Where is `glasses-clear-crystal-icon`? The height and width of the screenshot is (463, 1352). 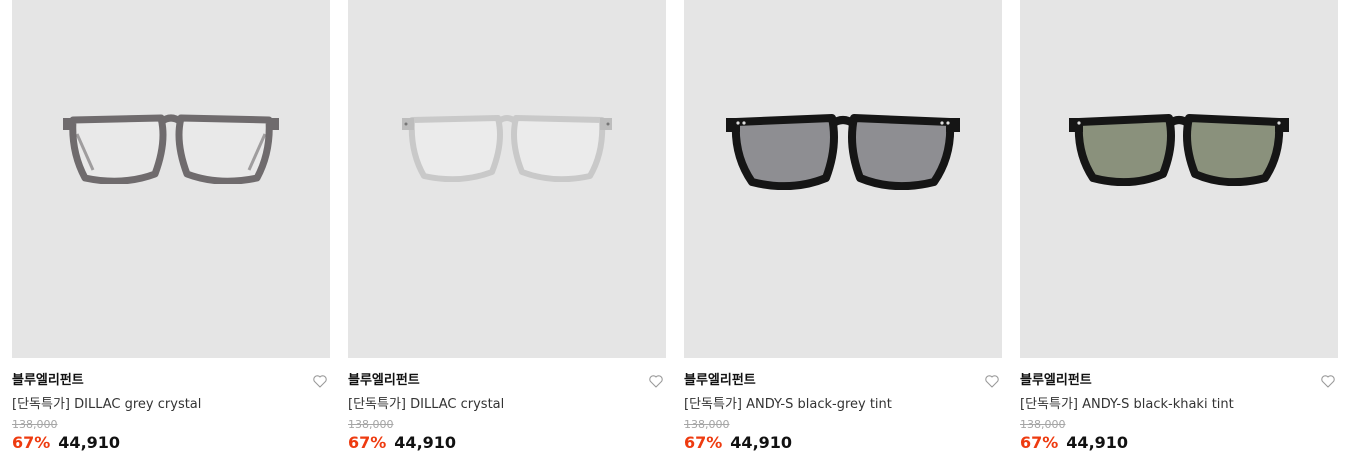 glasses-clear-crystal-icon is located at coordinates (507, 148).